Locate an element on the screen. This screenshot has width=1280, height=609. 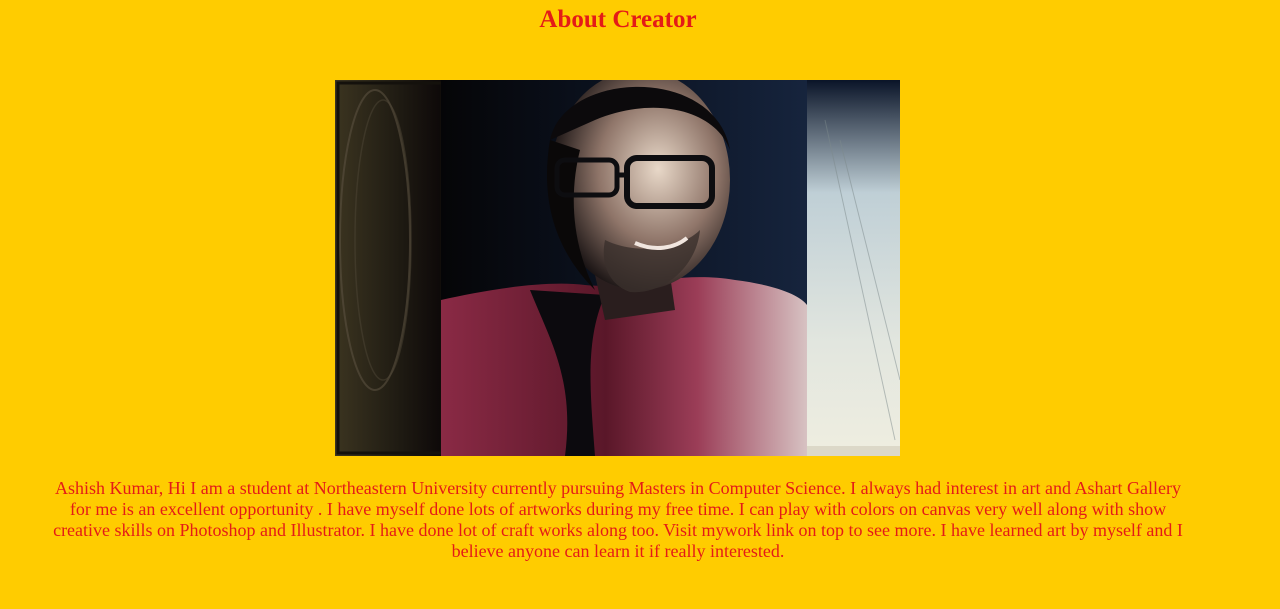
page-title: About Creator is located at coordinates (618, 19).